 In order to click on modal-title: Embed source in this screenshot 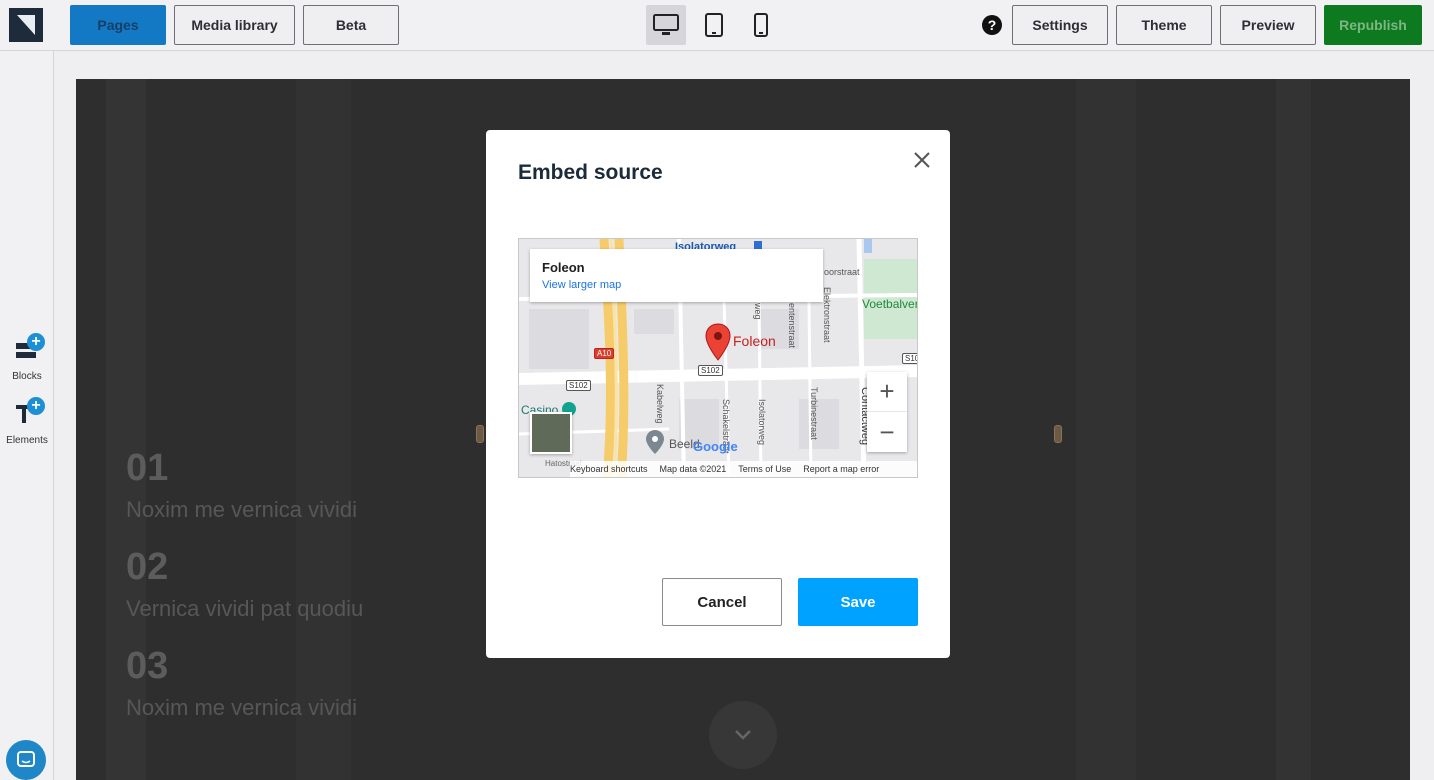, I will do `click(590, 172)`.